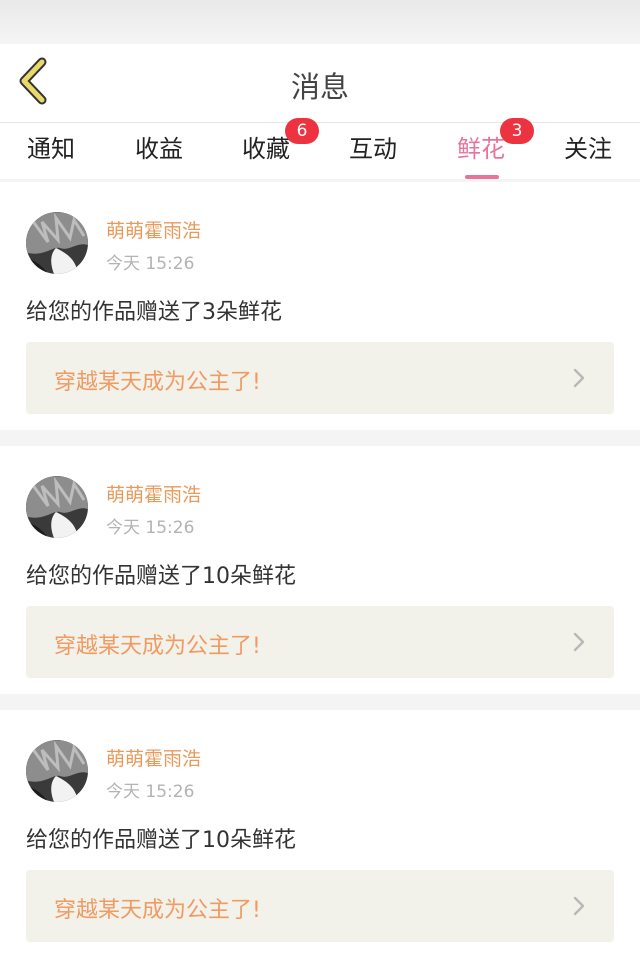 The image size is (640, 958). I want to click on tab-notifications: 通知, so click(51, 153).